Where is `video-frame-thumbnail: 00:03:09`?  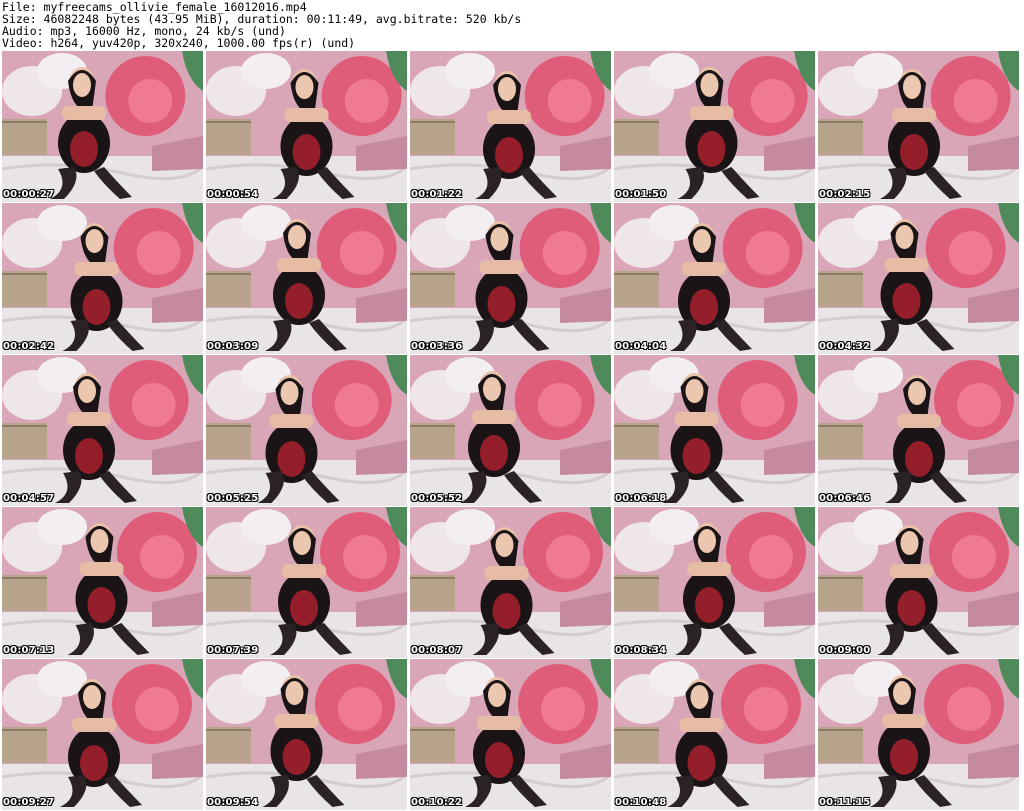 video-frame-thumbnail: 00:03:09 is located at coordinates (306, 278).